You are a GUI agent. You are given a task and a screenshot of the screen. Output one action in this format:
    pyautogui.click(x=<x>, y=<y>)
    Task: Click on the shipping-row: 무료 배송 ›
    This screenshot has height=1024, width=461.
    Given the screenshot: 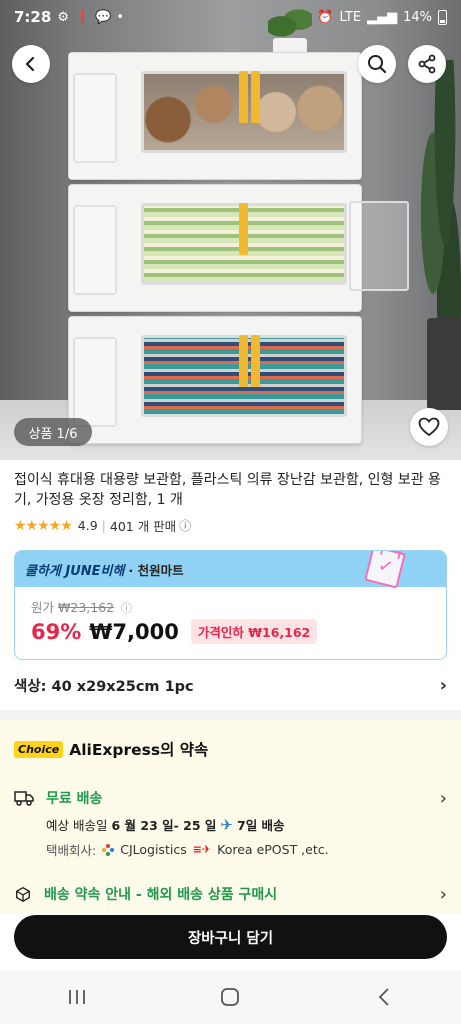 What is the action you would take?
    pyautogui.click(x=230, y=798)
    